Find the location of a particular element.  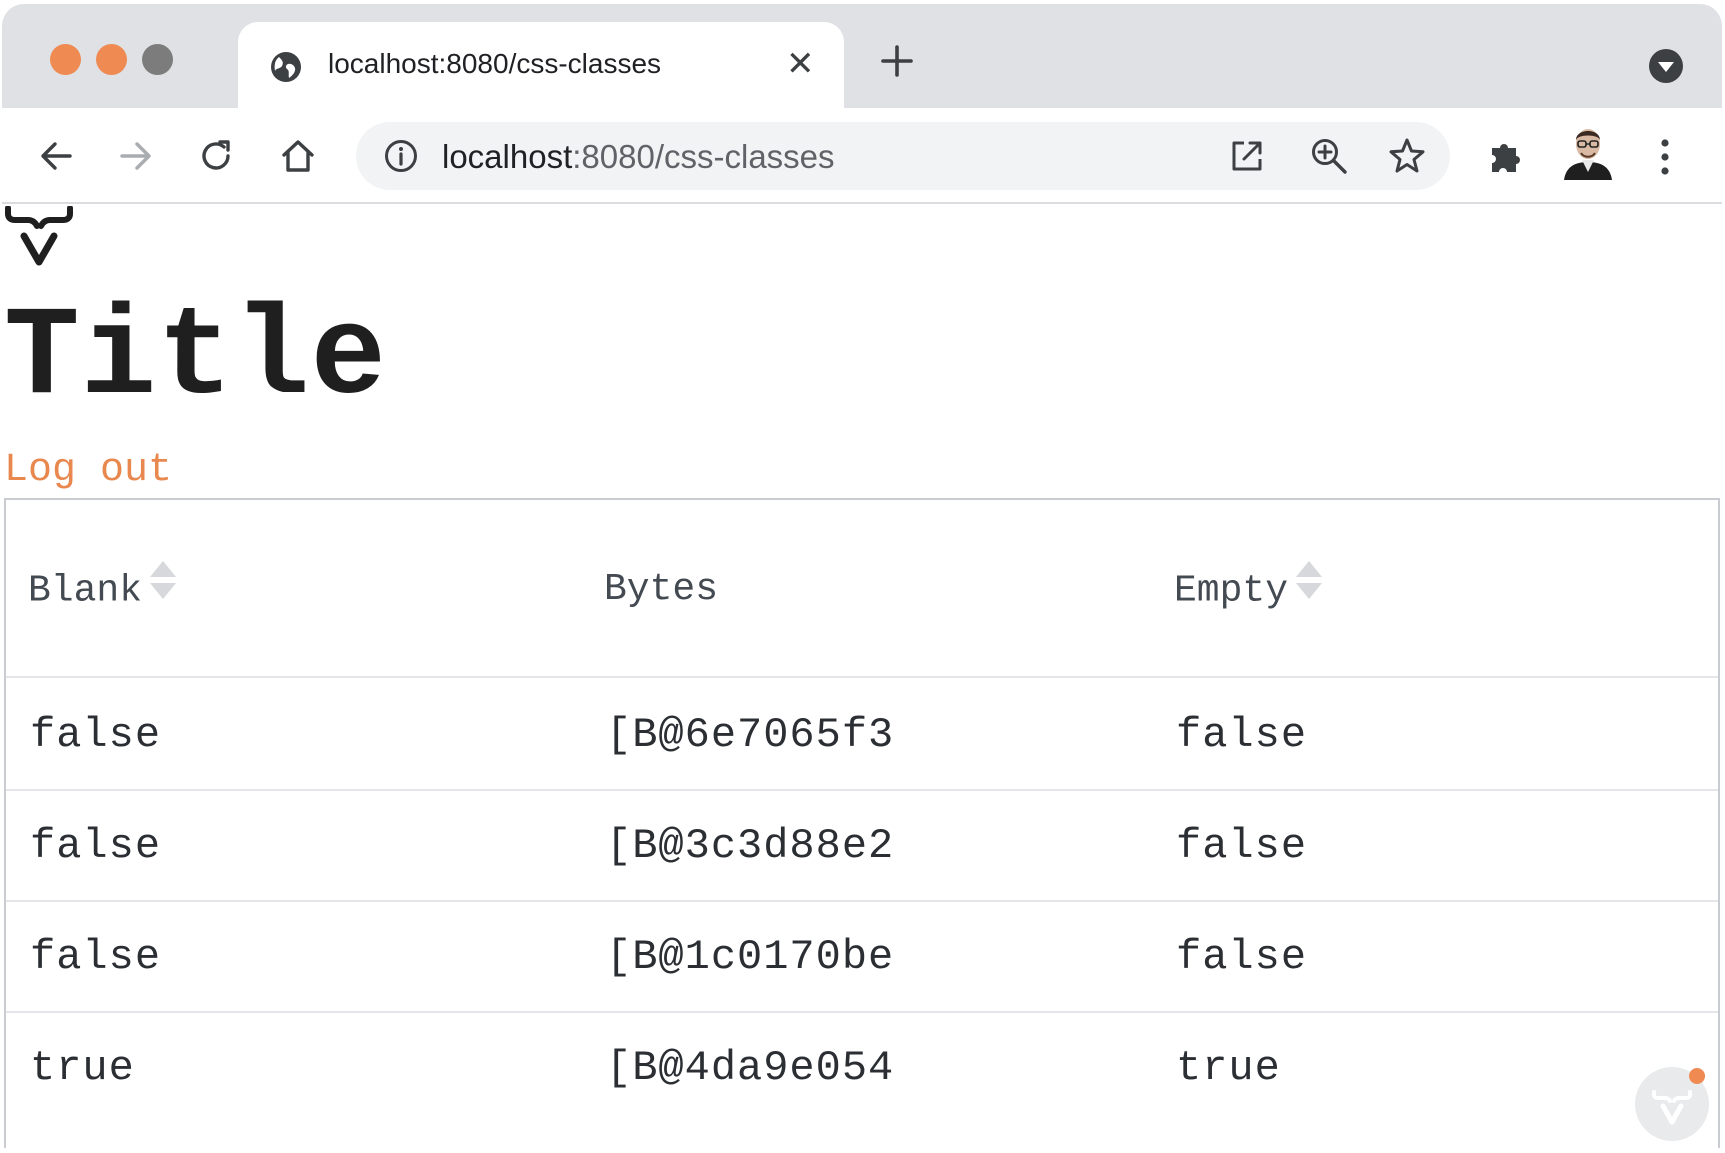

cell-empty: true is located at coordinates (1228, 1068).